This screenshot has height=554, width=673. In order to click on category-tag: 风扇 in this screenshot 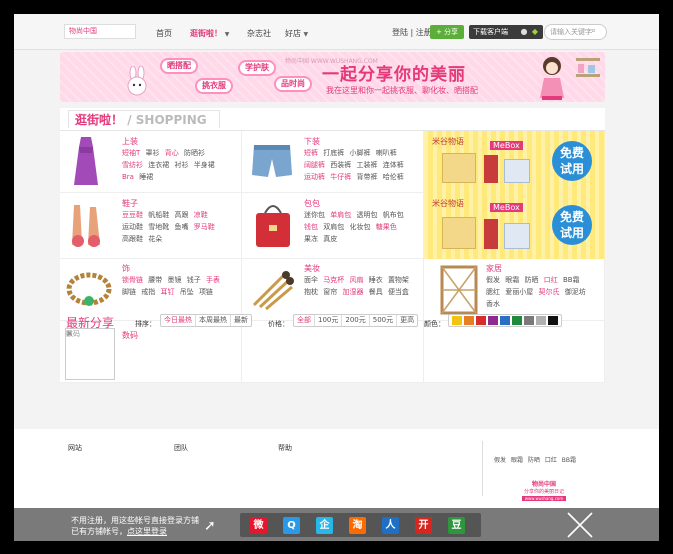, I will do `click(356, 280)`.